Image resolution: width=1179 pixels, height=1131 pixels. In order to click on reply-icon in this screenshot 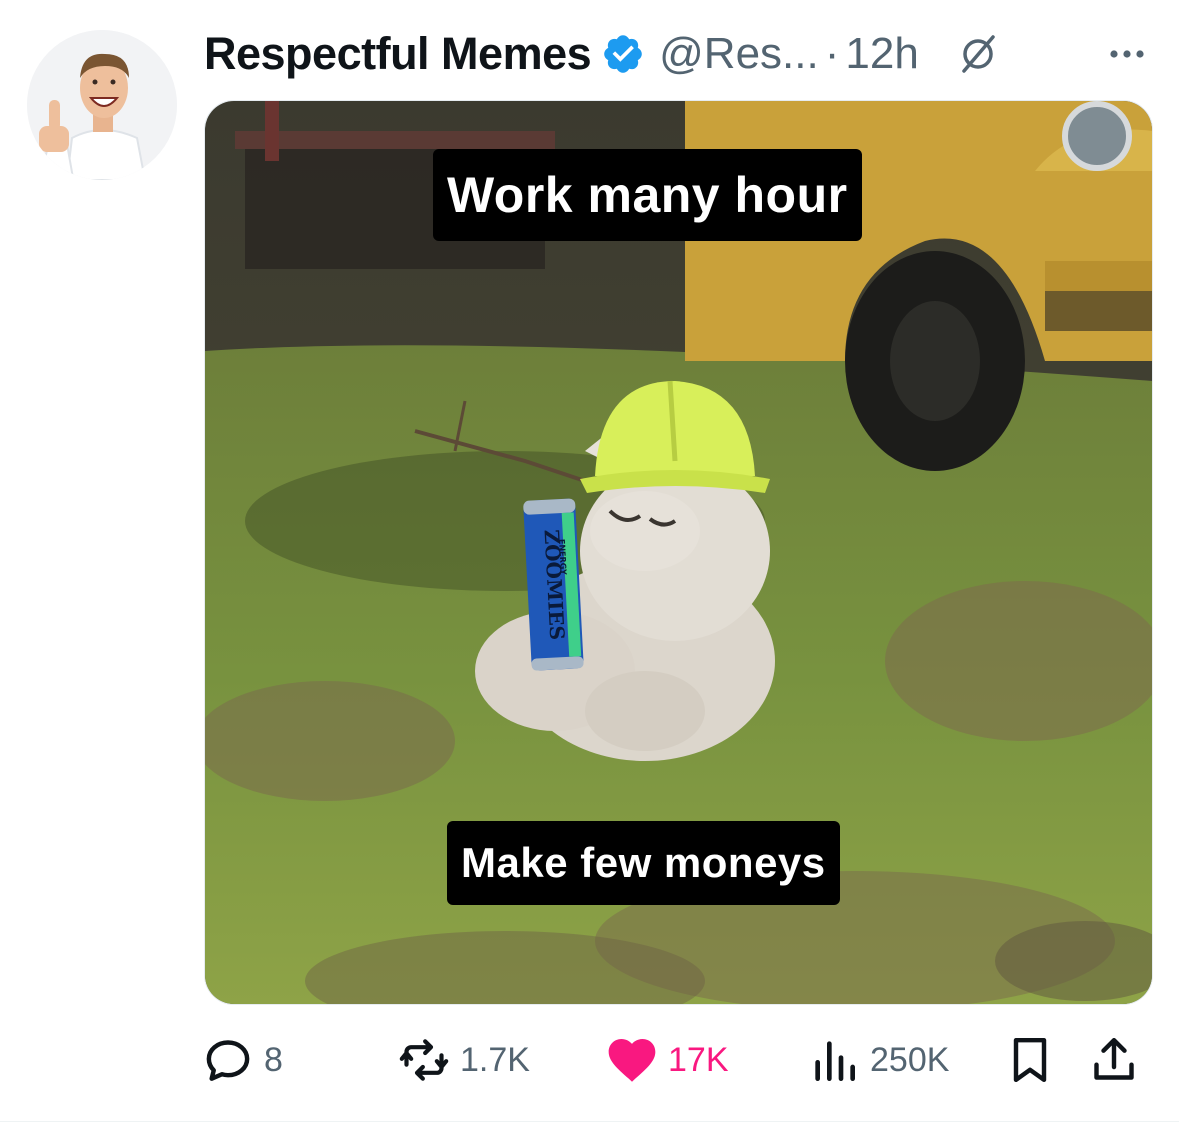, I will do `click(228, 1060)`.